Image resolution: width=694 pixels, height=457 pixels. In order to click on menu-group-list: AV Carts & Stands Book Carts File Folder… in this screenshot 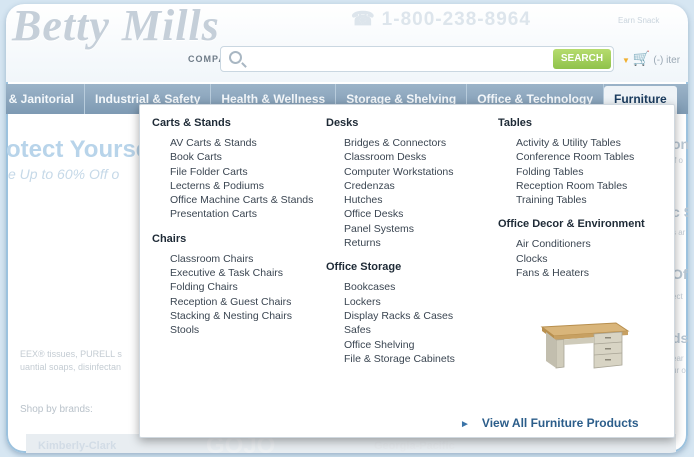, I will do `click(241, 179)`.